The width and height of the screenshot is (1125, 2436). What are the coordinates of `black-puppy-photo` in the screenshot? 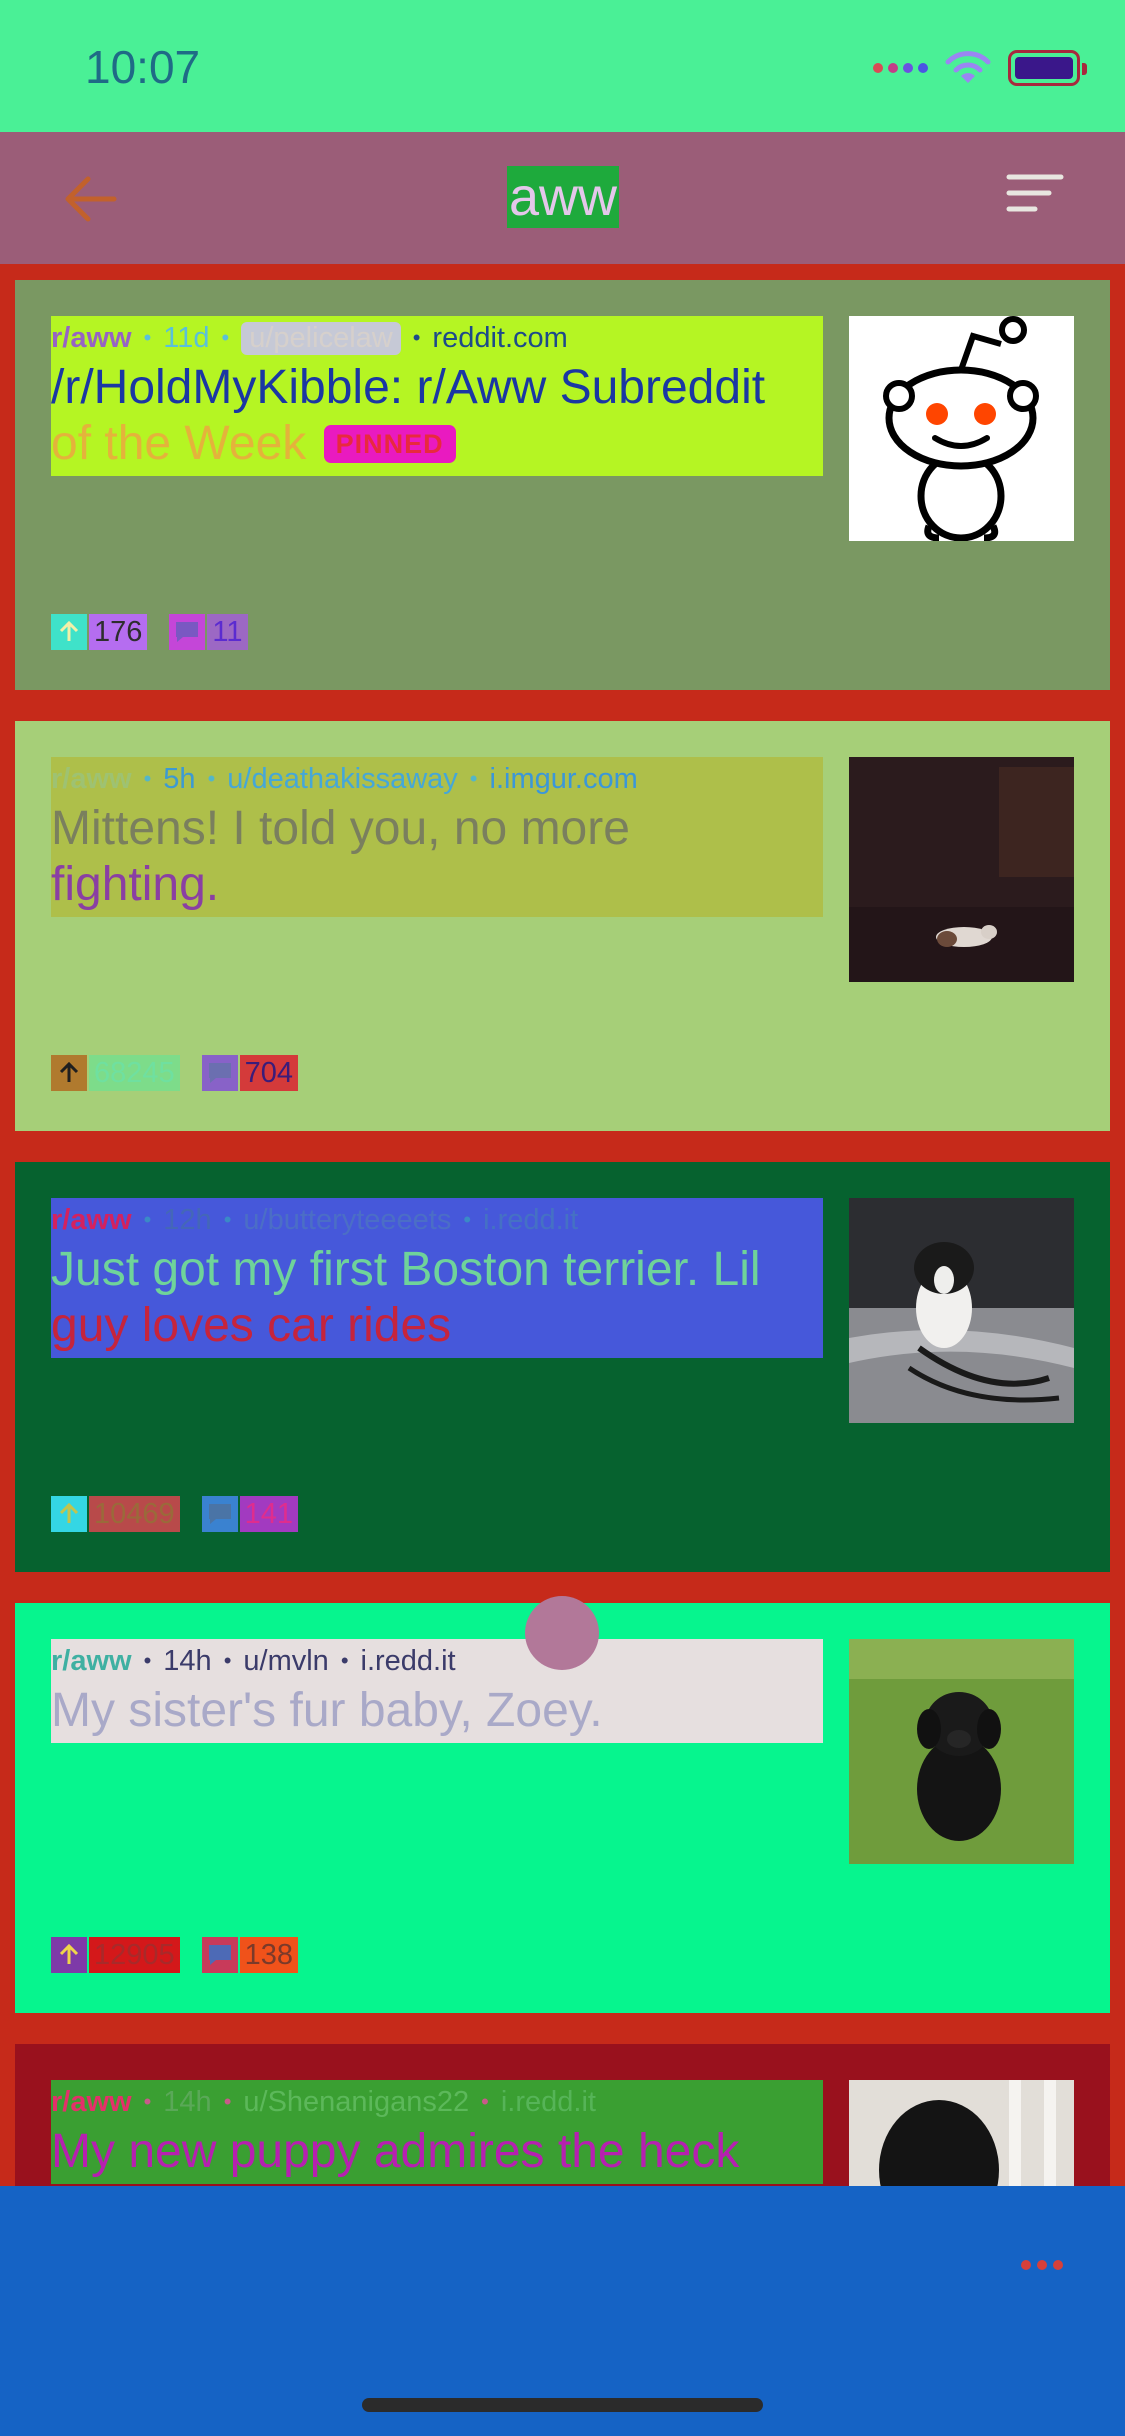 It's located at (961, 1751).